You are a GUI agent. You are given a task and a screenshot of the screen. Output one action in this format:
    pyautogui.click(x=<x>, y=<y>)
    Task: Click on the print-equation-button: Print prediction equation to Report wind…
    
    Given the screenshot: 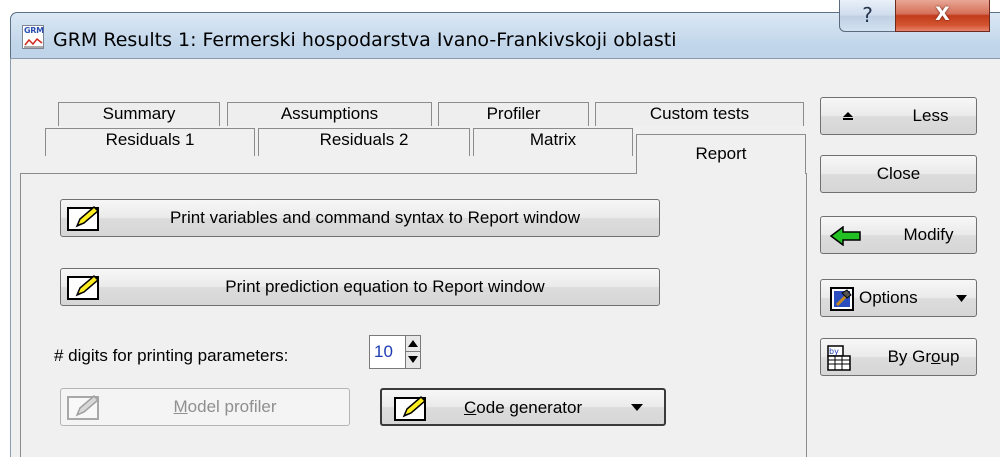 What is the action you would take?
    pyautogui.click(x=360, y=287)
    